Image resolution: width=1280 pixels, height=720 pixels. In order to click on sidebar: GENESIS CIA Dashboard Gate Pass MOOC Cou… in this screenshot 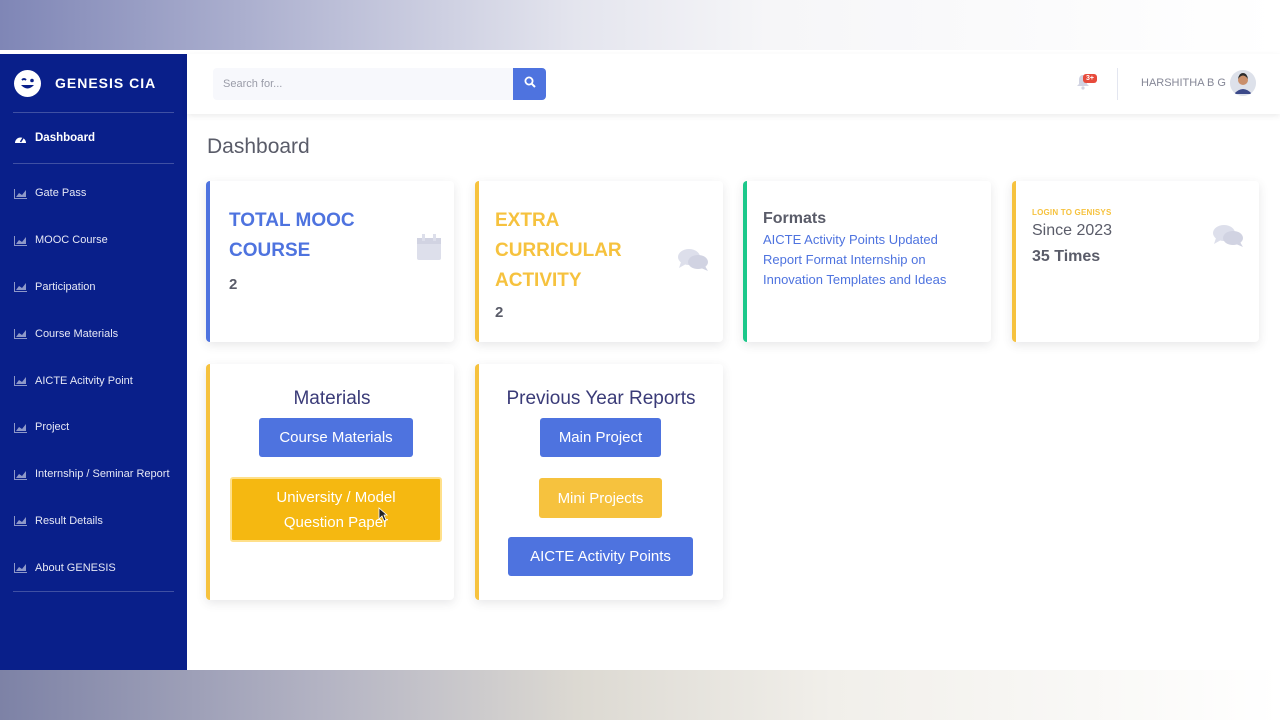, I will do `click(93, 362)`.